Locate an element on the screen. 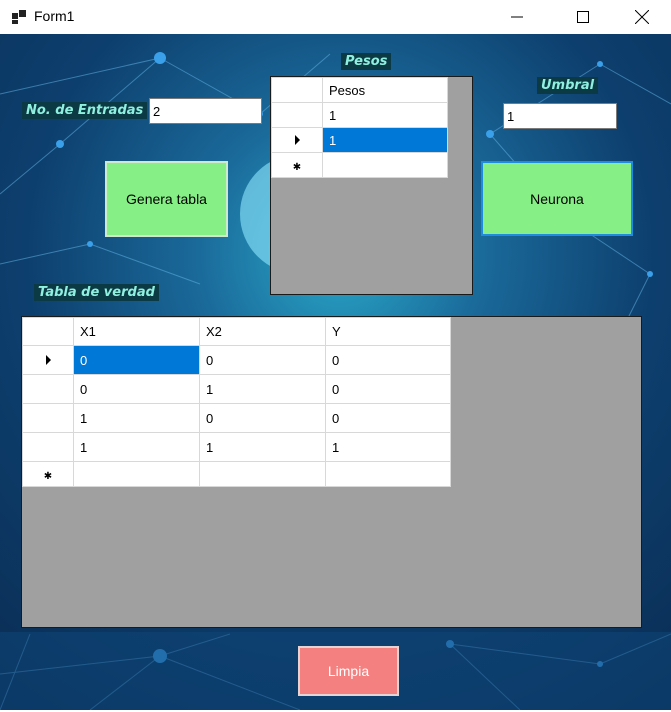 This screenshot has width=671, height=712. pesos-new-cell is located at coordinates (385, 165).